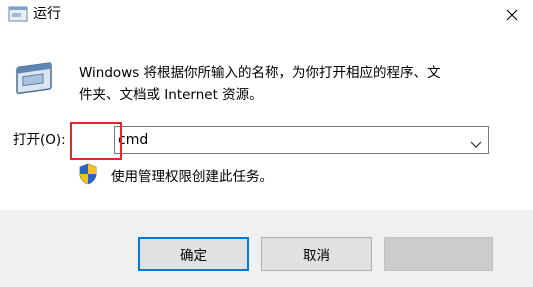 Image resolution: width=533 pixels, height=287 pixels. What do you see at coordinates (88, 174) in the screenshot?
I see `uac-shield-icon` at bounding box center [88, 174].